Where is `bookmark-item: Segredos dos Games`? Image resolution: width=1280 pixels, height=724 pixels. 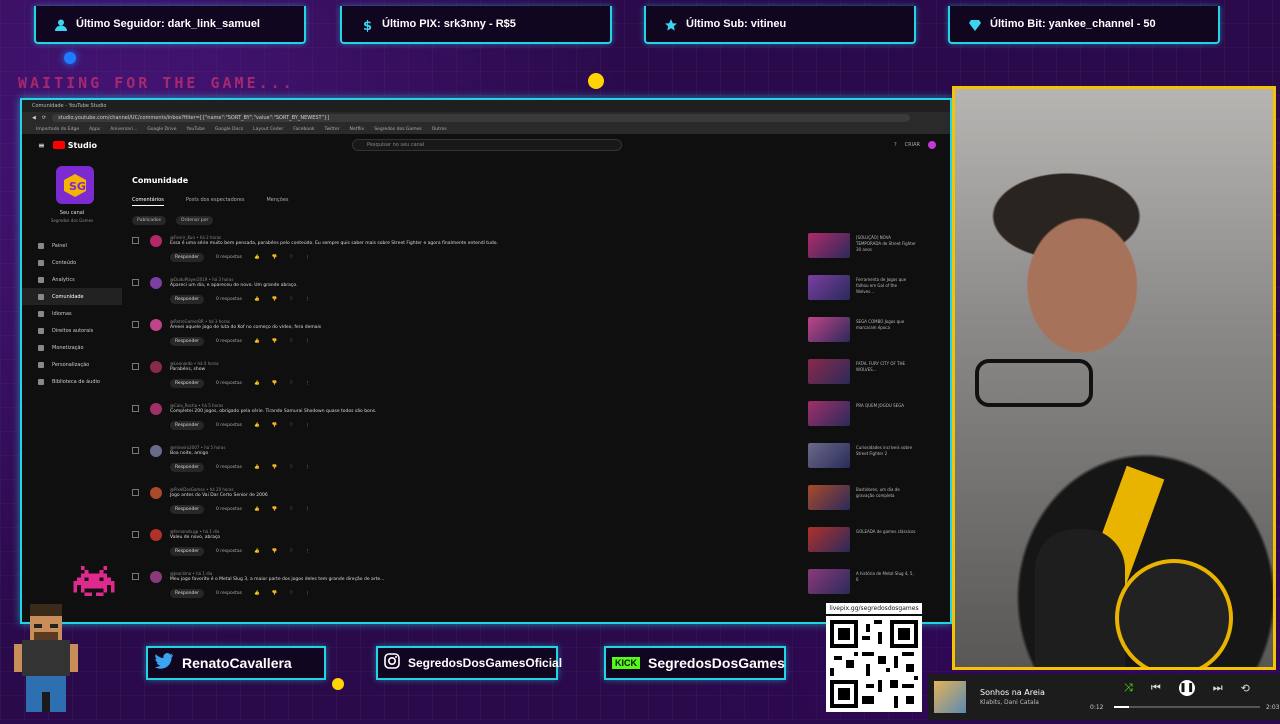
bookmark-item: Segredos dos Games is located at coordinates (398, 129).